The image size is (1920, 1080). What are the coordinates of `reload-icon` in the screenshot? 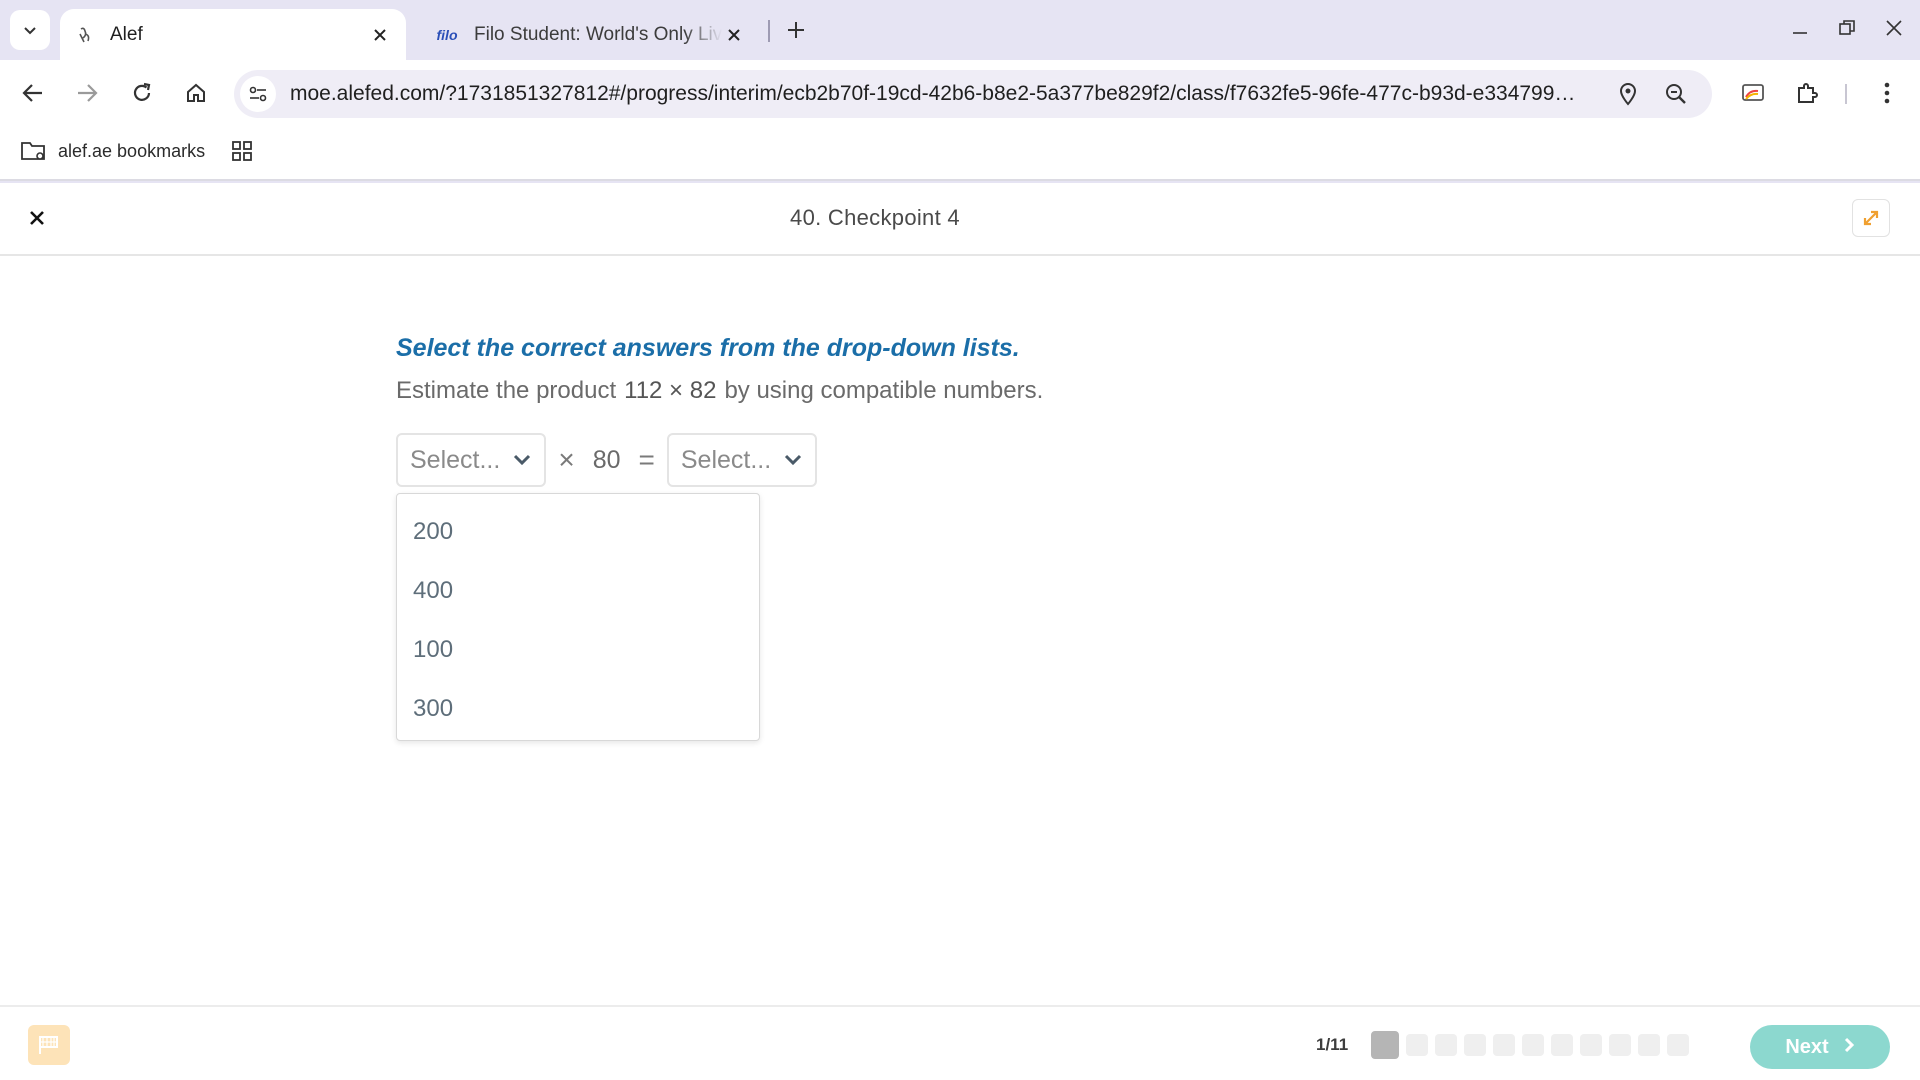 It's located at (142, 91).